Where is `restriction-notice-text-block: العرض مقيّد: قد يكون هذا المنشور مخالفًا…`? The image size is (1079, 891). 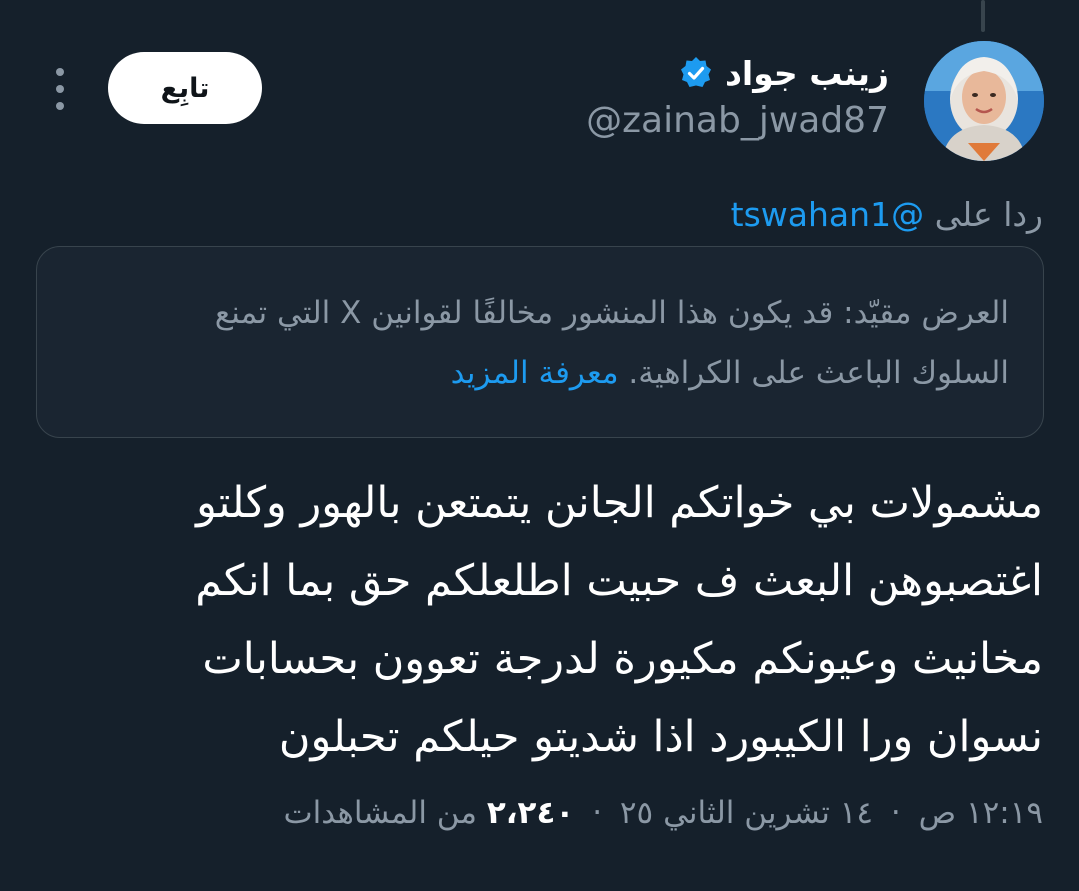
restriction-notice-text-block: العرض مقيّد: قد يكون هذا المنشور مخالفًا… is located at coordinates (559, 343).